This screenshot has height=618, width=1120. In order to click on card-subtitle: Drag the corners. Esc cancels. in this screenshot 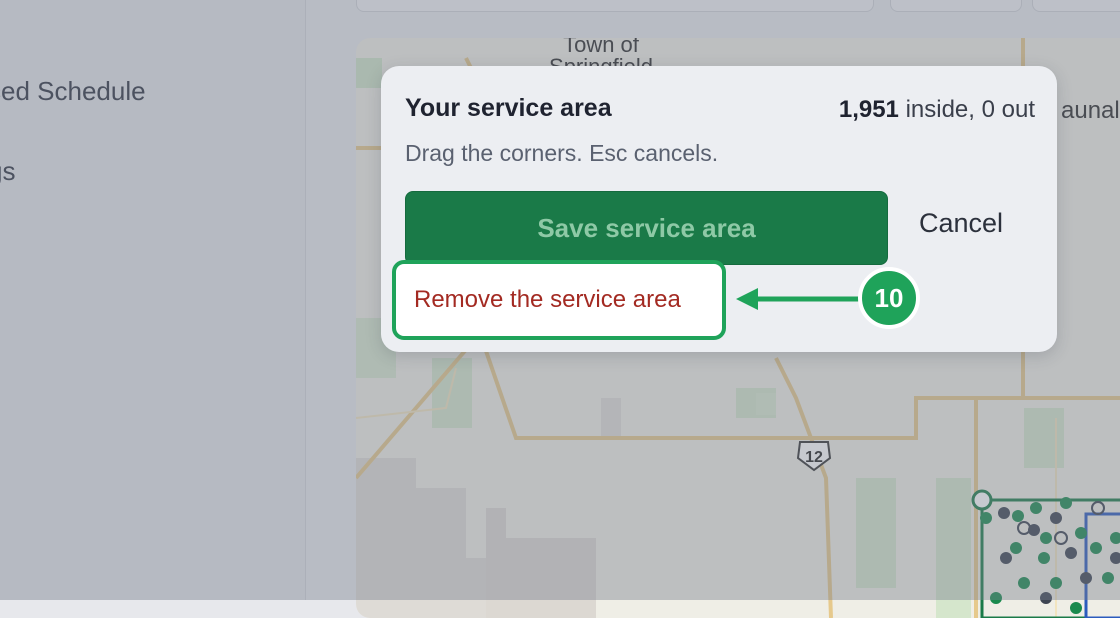, I will do `click(562, 153)`.